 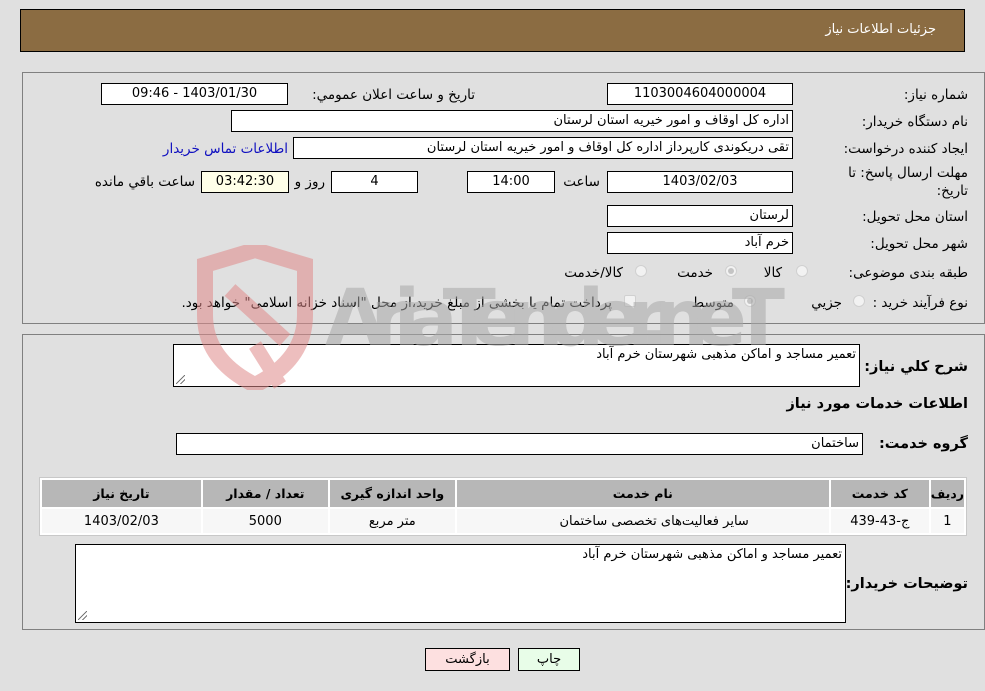 I want to click on service-group-label: گروه خدمت:, so click(x=923, y=444).